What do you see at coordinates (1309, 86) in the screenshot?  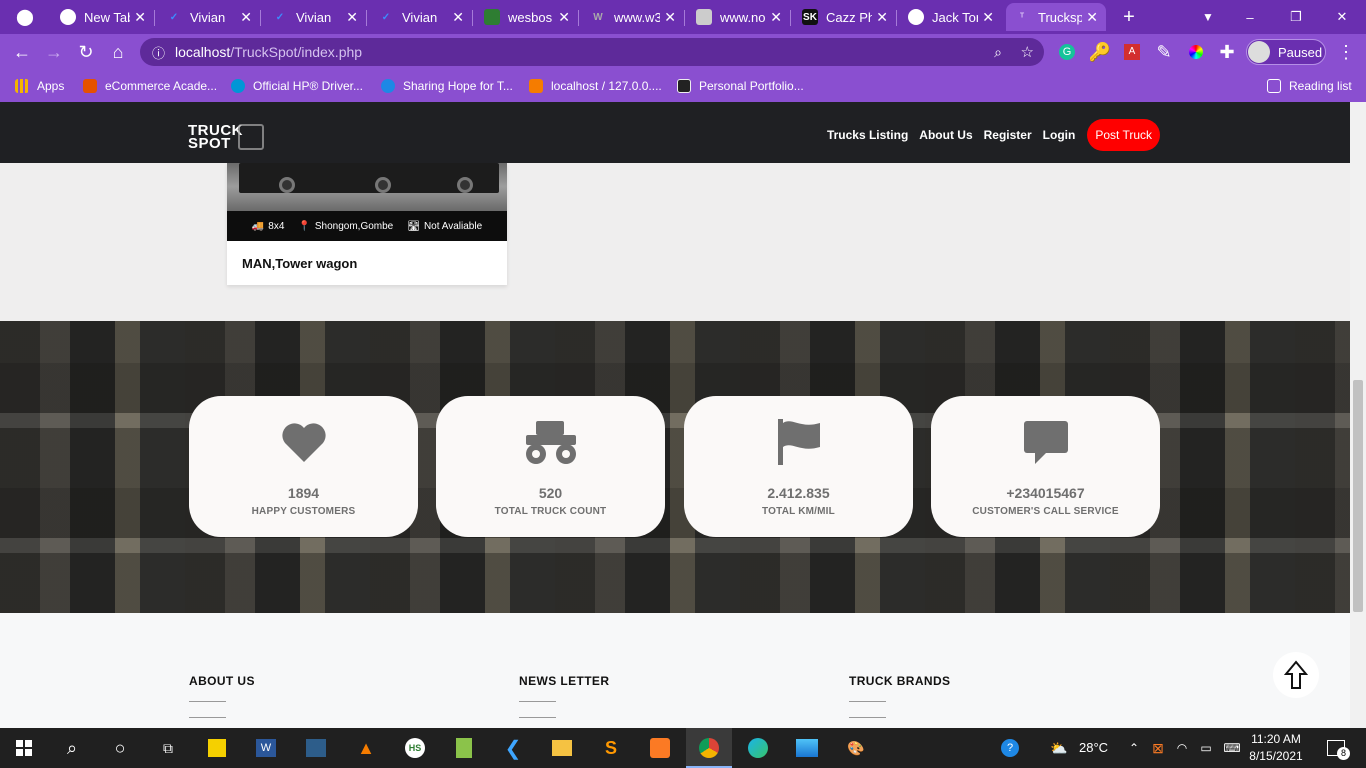 I see `reading-list: Reading list` at bounding box center [1309, 86].